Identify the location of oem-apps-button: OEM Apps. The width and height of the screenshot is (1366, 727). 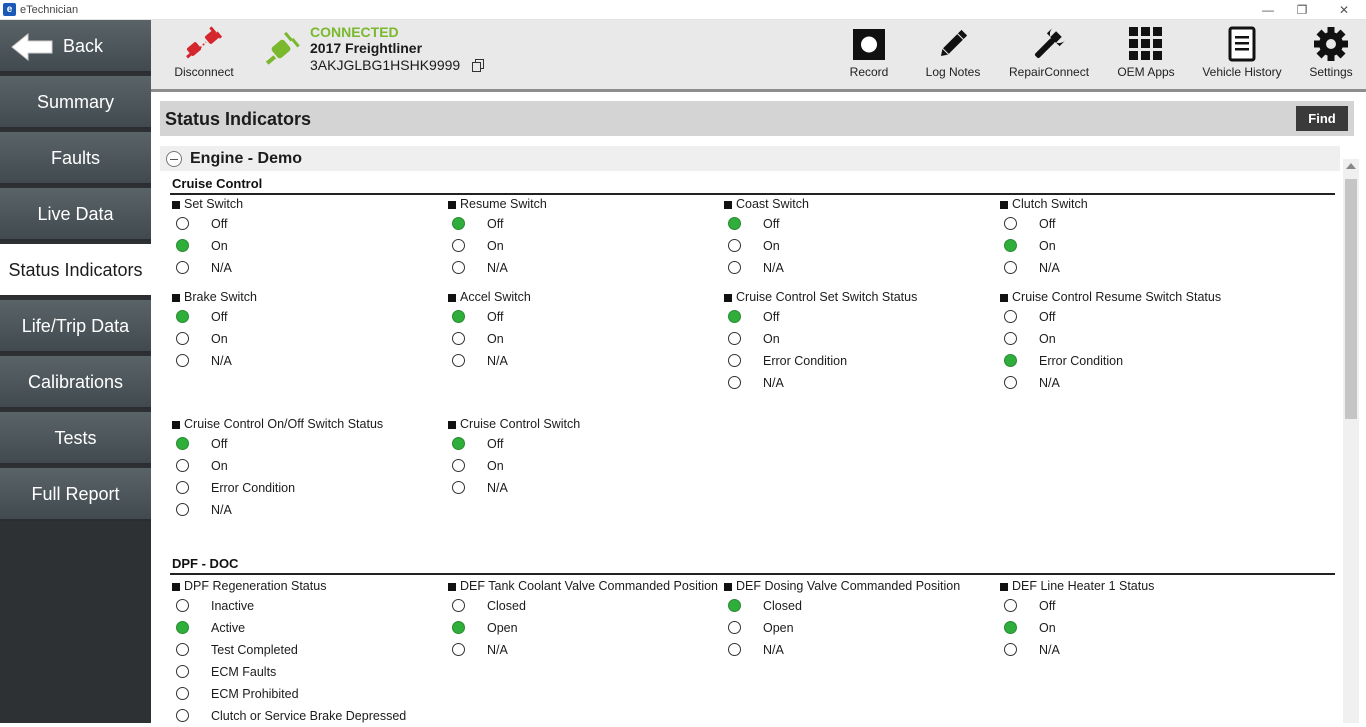
(1146, 52).